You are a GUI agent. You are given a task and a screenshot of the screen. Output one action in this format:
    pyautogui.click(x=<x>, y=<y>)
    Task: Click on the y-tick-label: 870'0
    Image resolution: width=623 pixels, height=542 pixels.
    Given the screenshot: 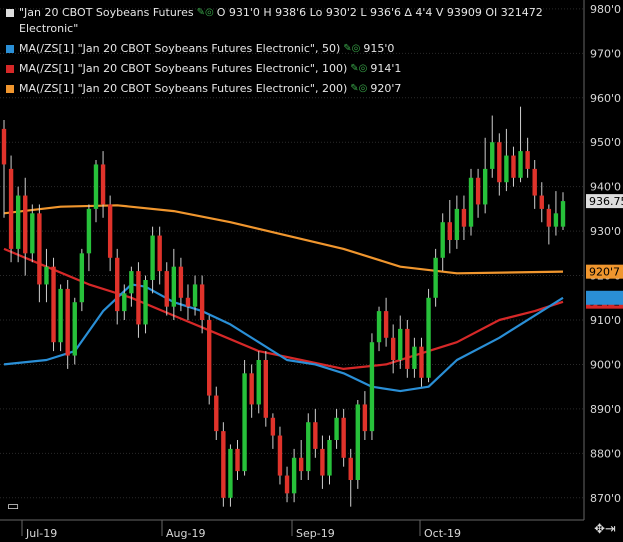 What is the action you would take?
    pyautogui.click(x=605, y=498)
    